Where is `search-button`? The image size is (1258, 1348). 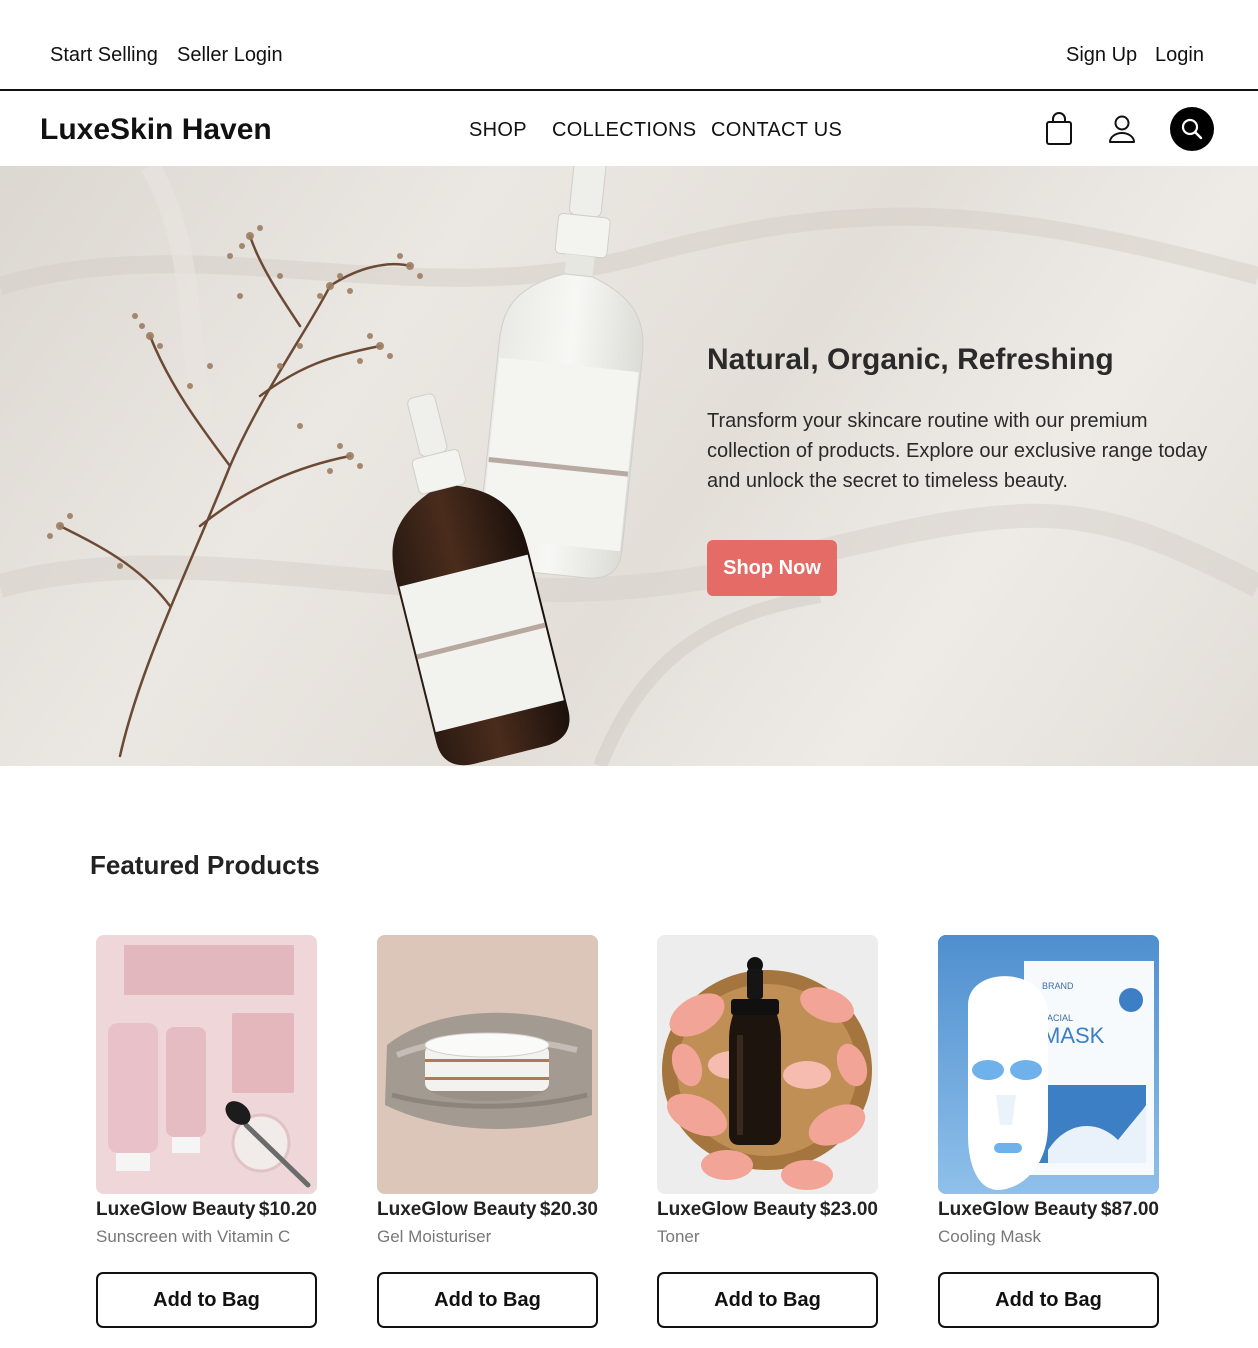 search-button is located at coordinates (1192, 129).